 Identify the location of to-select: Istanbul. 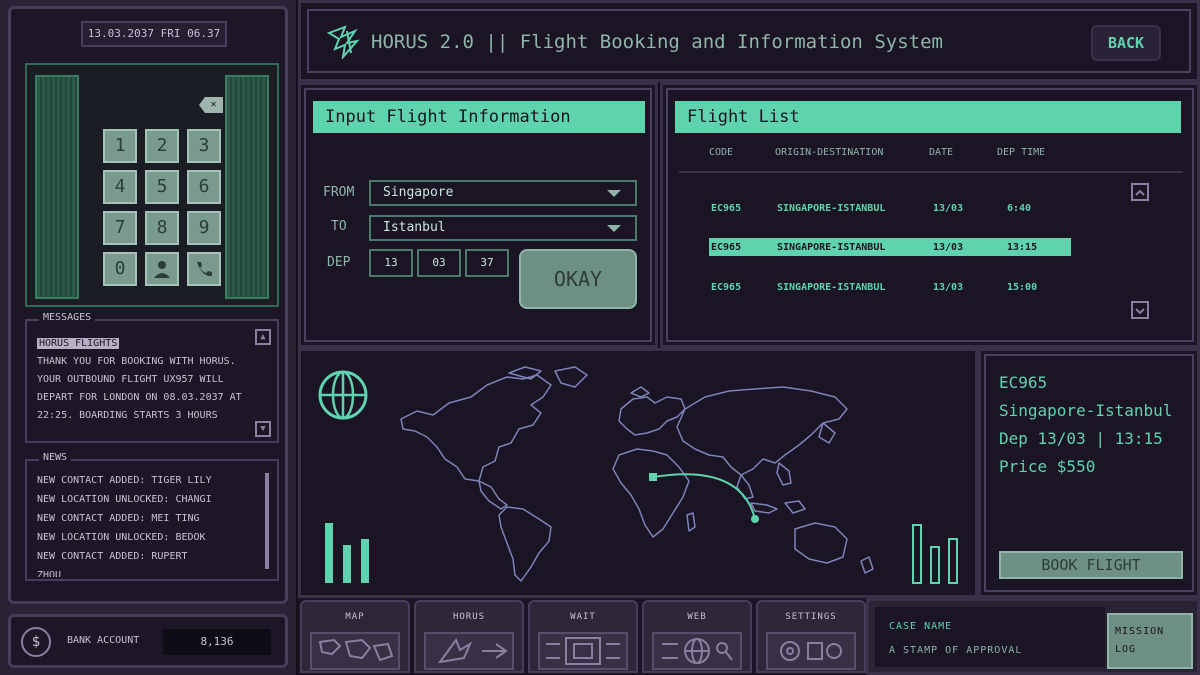
(503, 228).